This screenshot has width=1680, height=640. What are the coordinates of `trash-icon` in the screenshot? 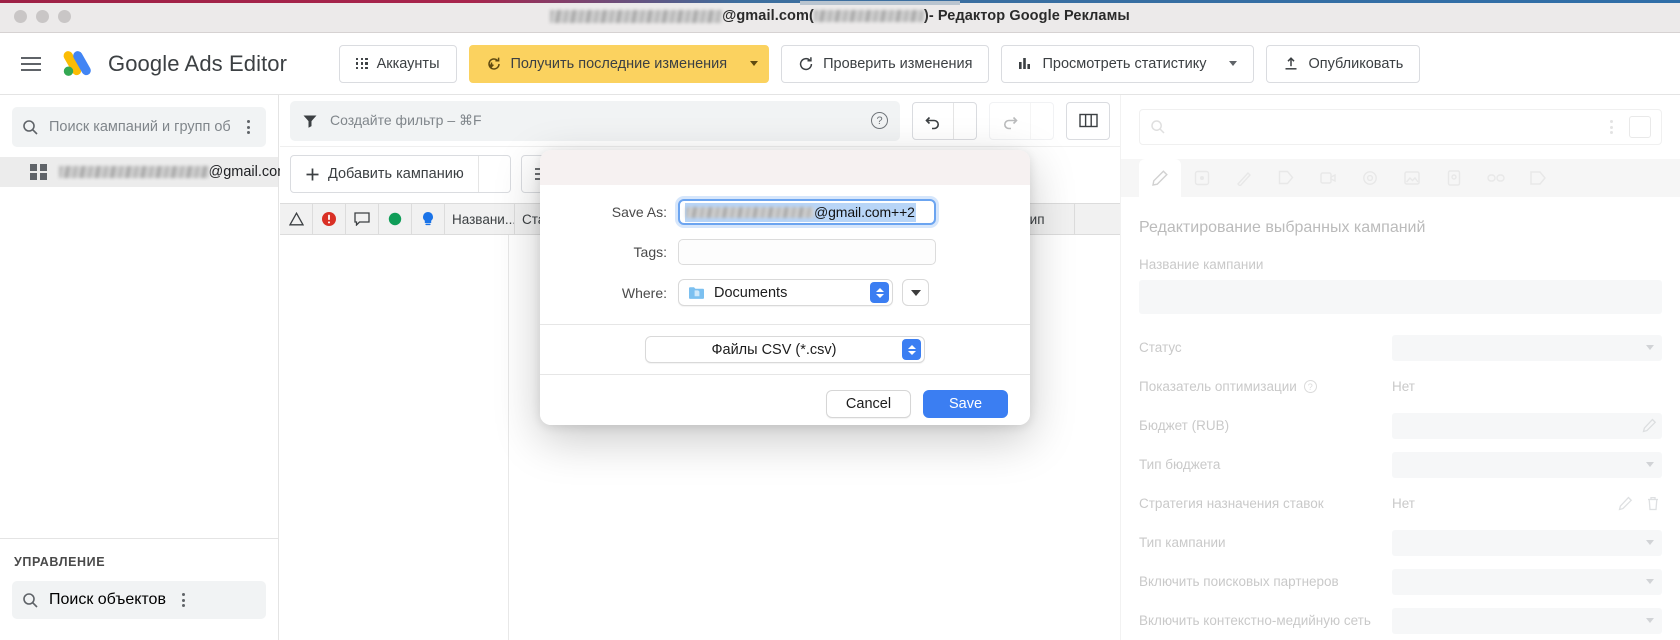 It's located at (1654, 504).